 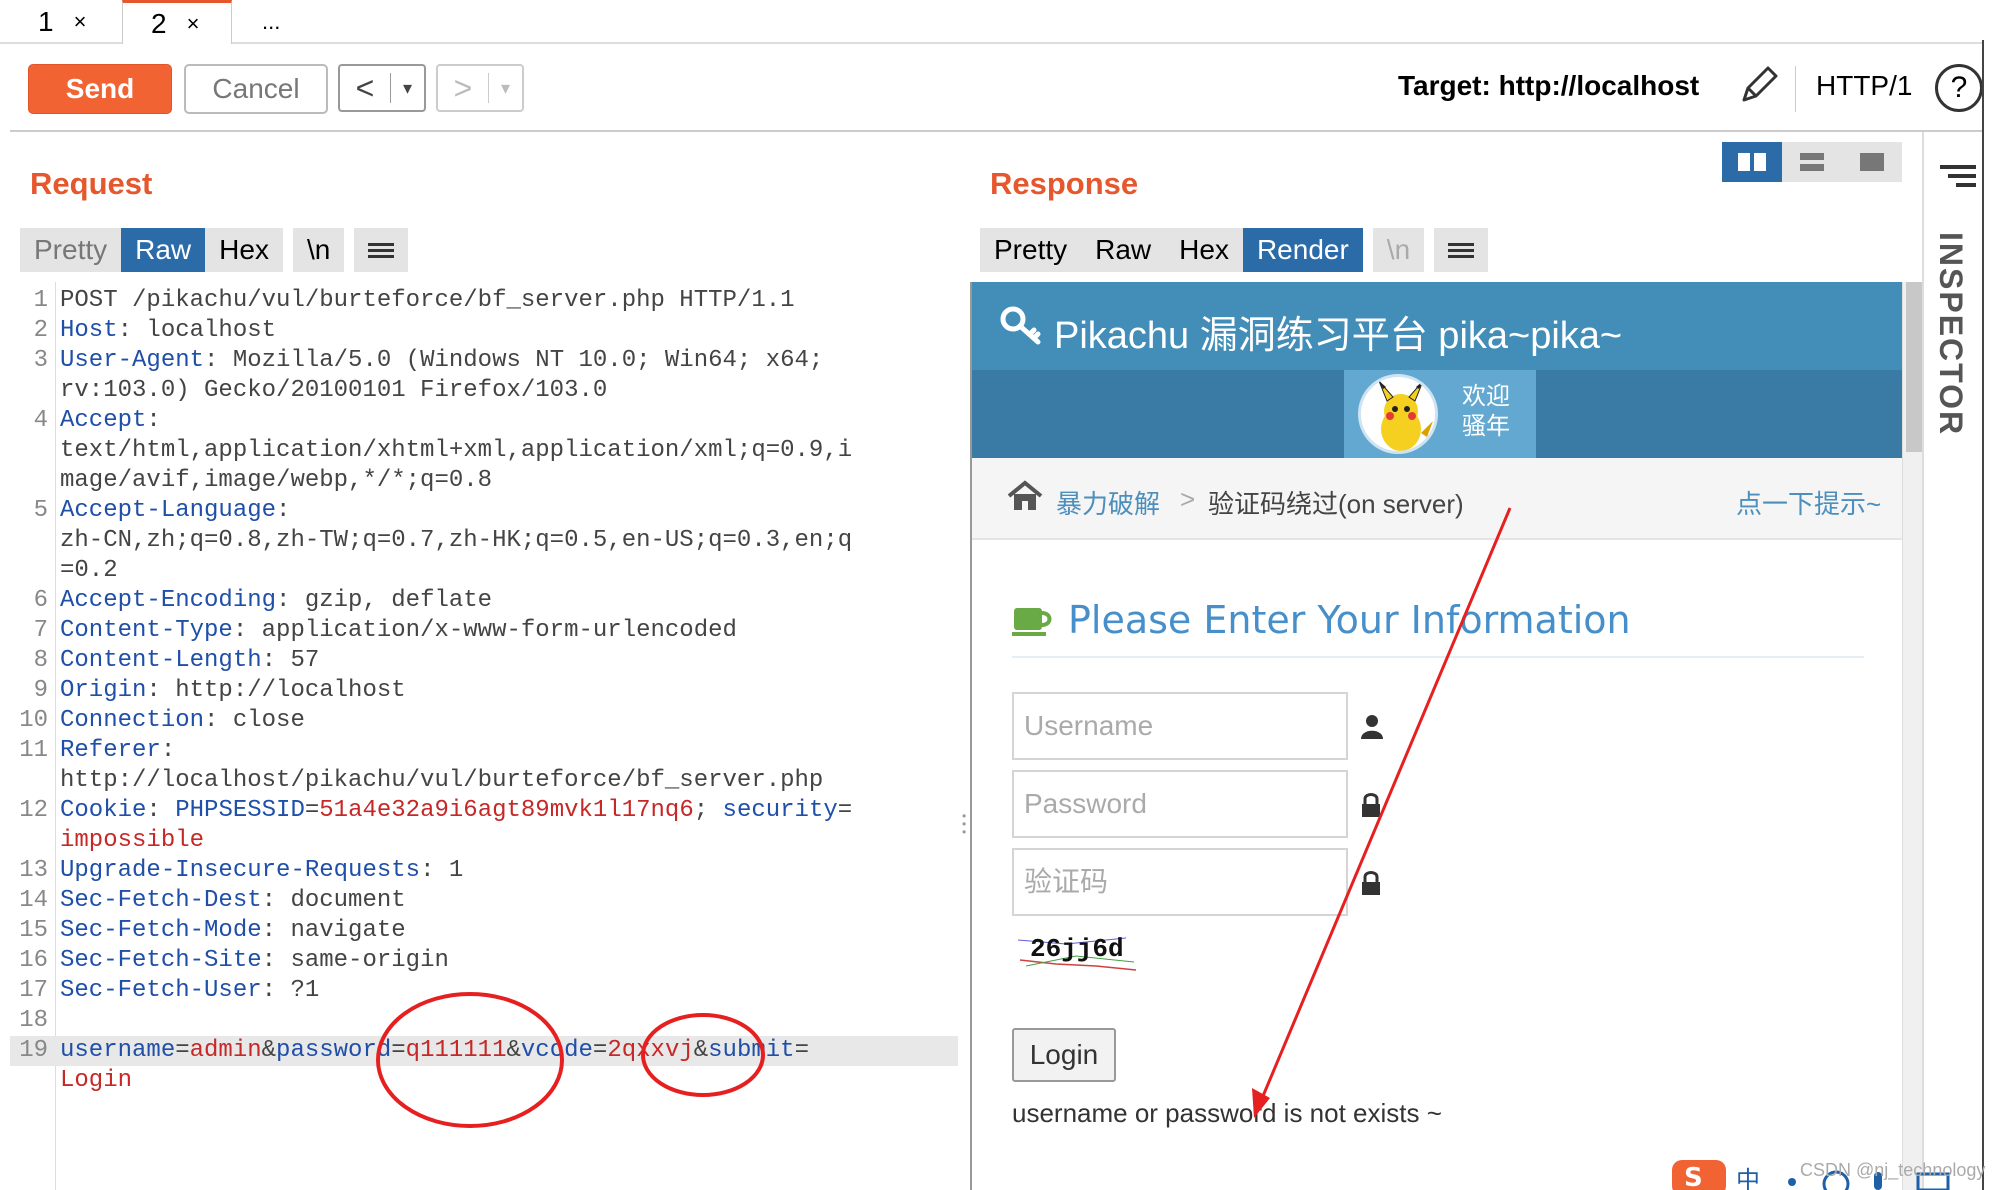 I want to click on request-line: 5 Accept-Language:, so click(x=484, y=511).